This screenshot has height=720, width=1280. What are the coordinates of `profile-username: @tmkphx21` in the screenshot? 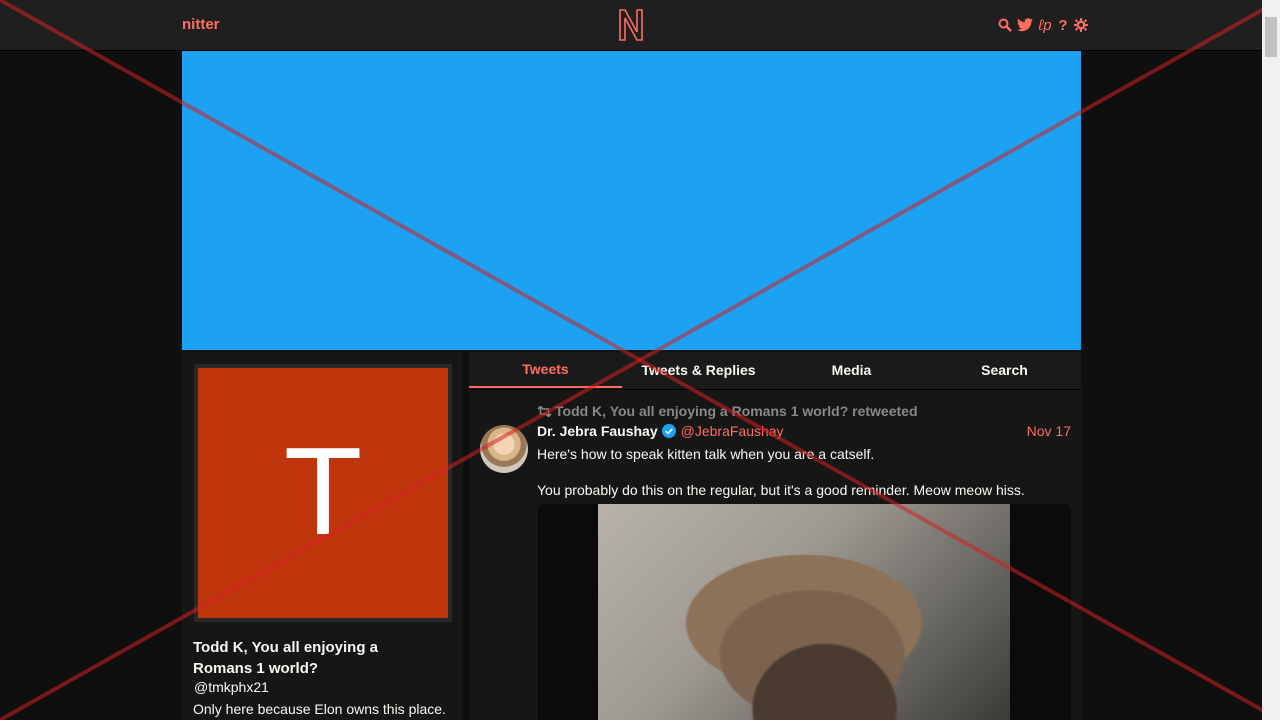 It's located at (231, 687).